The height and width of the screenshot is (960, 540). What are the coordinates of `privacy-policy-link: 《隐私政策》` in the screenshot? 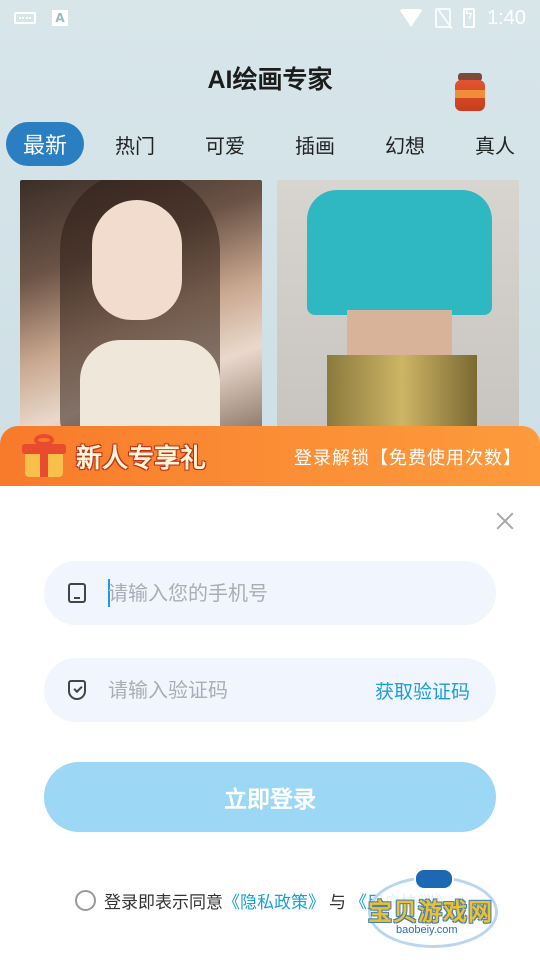 It's located at (274, 900).